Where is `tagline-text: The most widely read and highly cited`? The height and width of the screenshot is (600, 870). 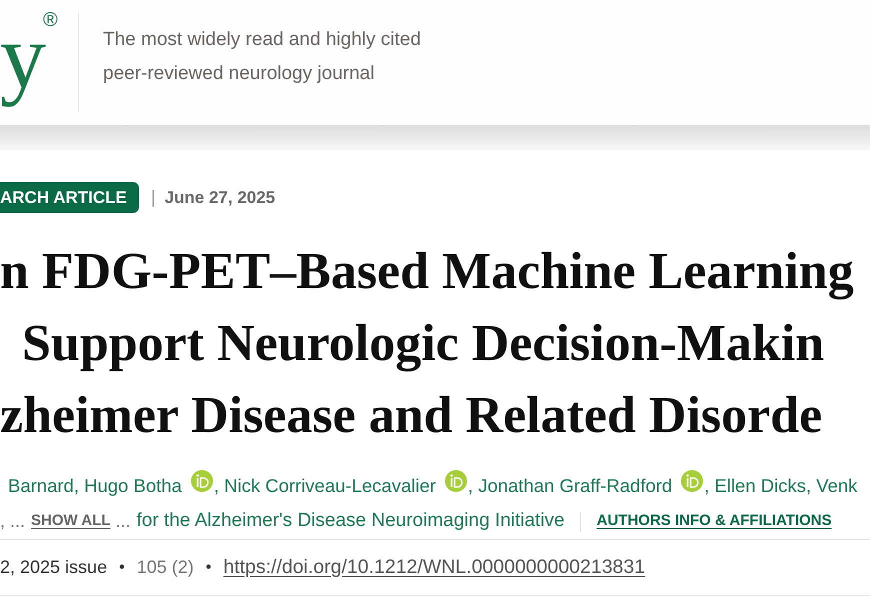 tagline-text: The most widely read and highly cited is located at coordinates (262, 40).